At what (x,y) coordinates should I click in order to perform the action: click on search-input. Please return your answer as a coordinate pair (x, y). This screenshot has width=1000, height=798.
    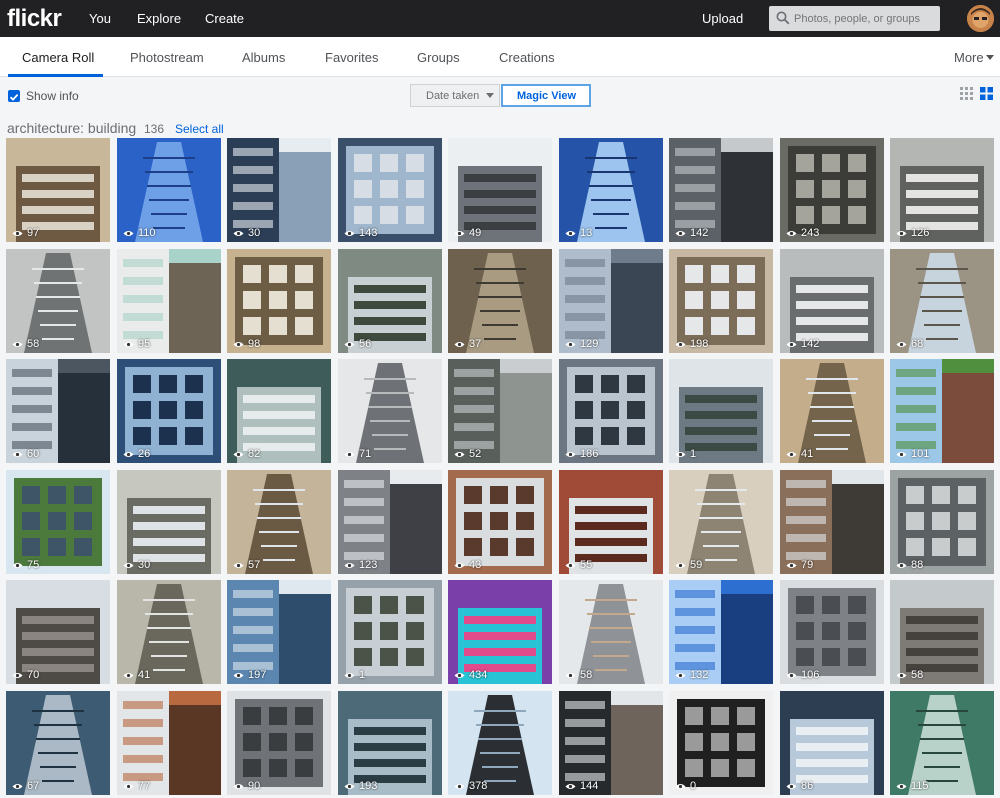
    Looking at the image, I should click on (865, 18).